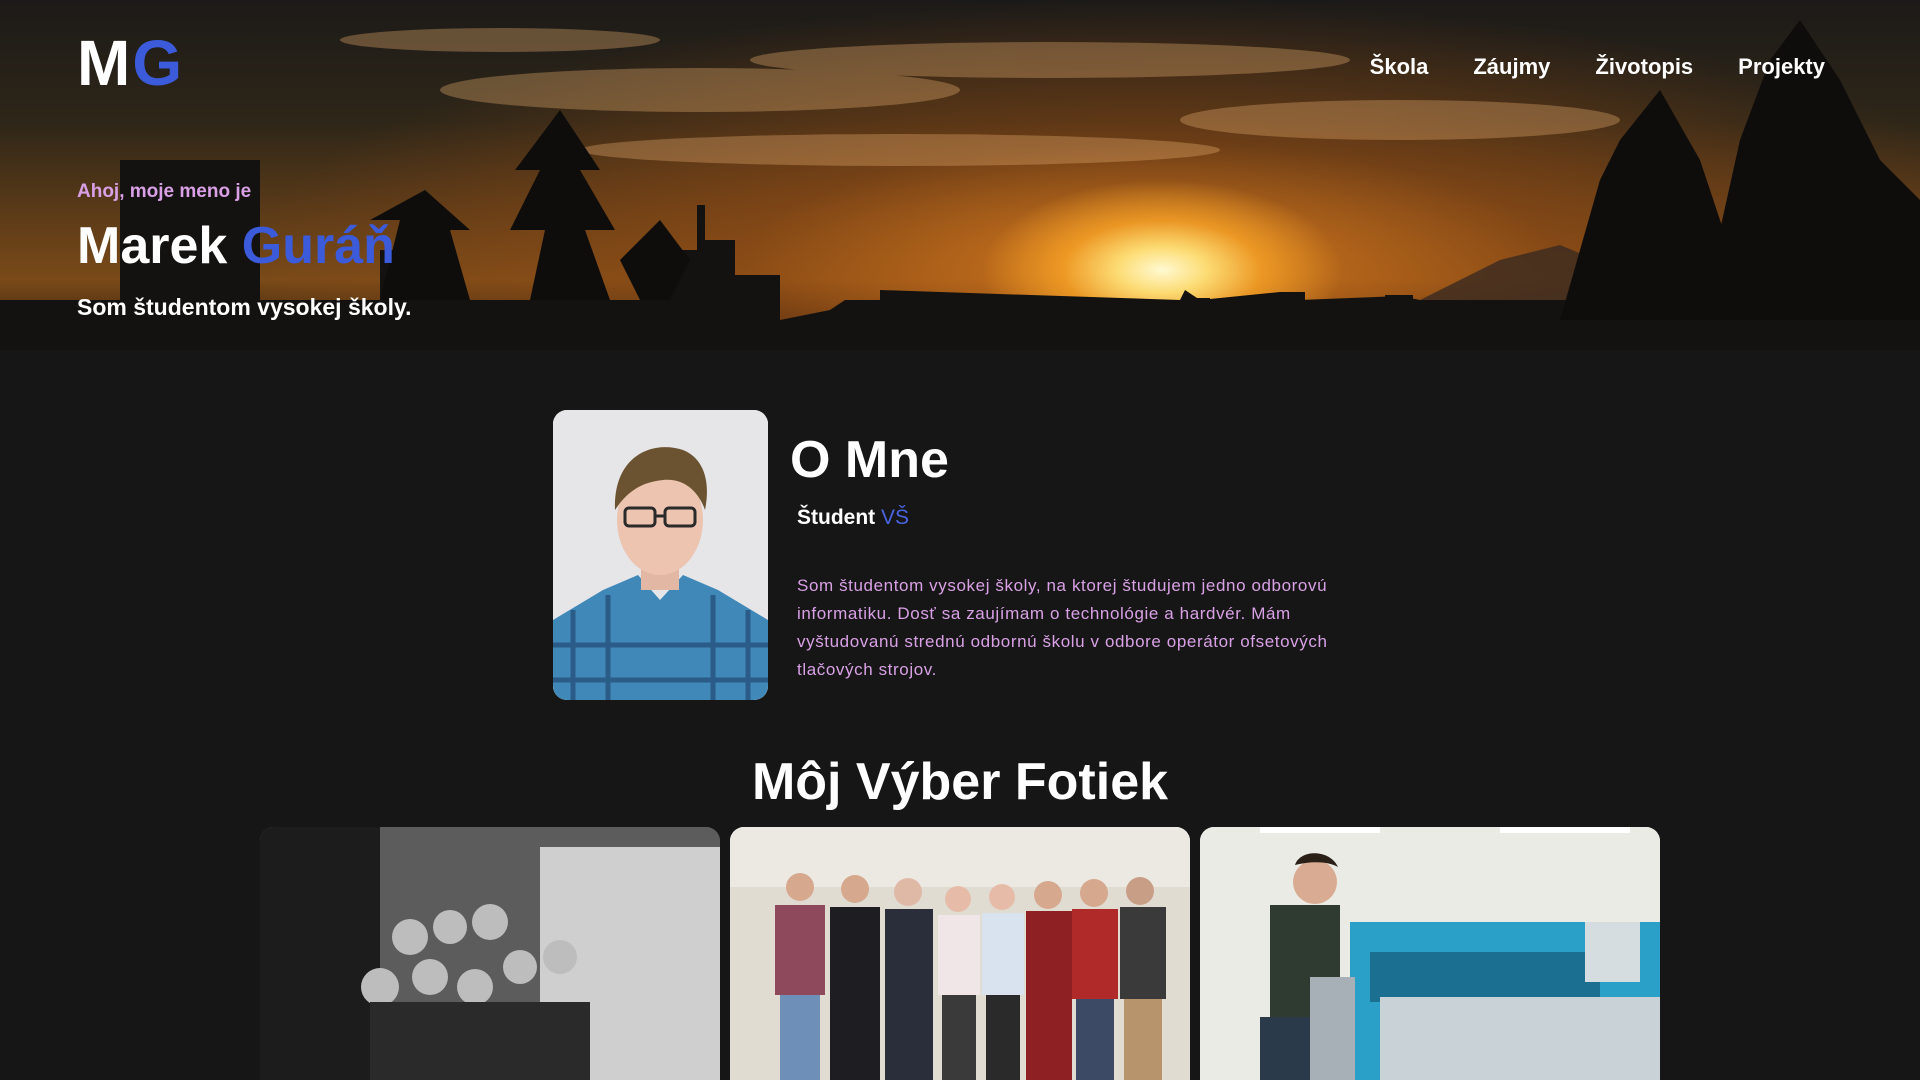  What do you see at coordinates (660, 555) in the screenshot?
I see `profile-photo` at bounding box center [660, 555].